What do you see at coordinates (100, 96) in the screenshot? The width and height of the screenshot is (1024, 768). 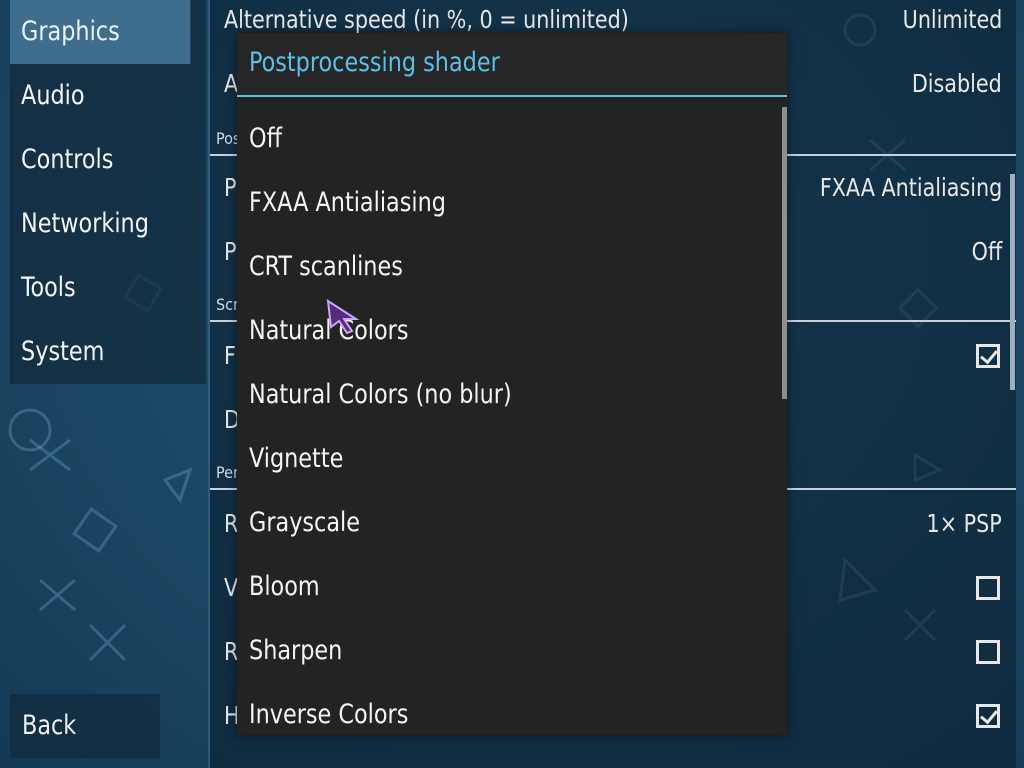 I see `tab-audio: Audio` at bounding box center [100, 96].